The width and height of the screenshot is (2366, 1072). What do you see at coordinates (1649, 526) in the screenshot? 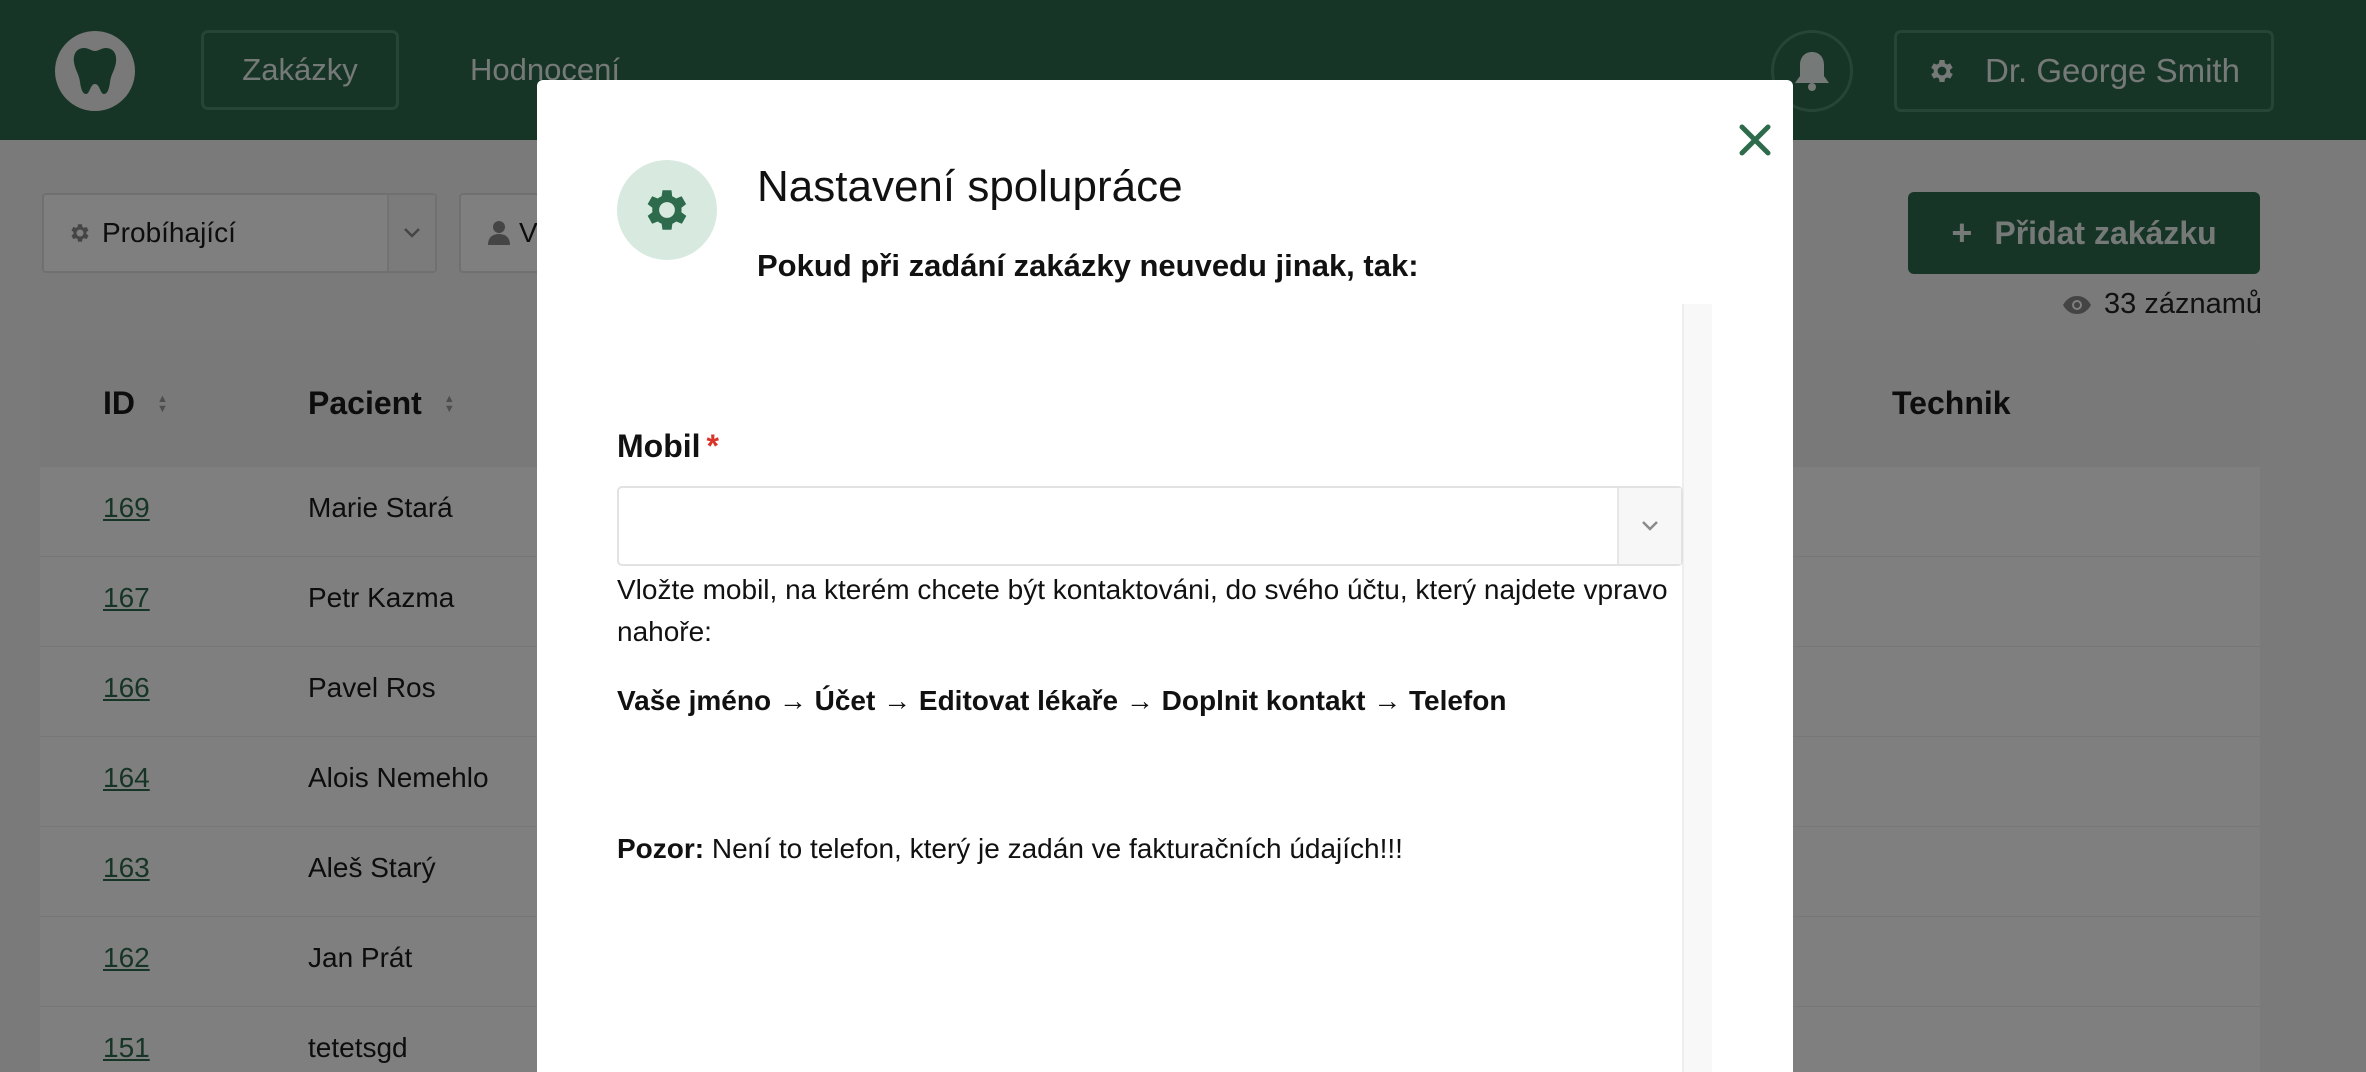
I see `chevron-down-icon` at bounding box center [1649, 526].